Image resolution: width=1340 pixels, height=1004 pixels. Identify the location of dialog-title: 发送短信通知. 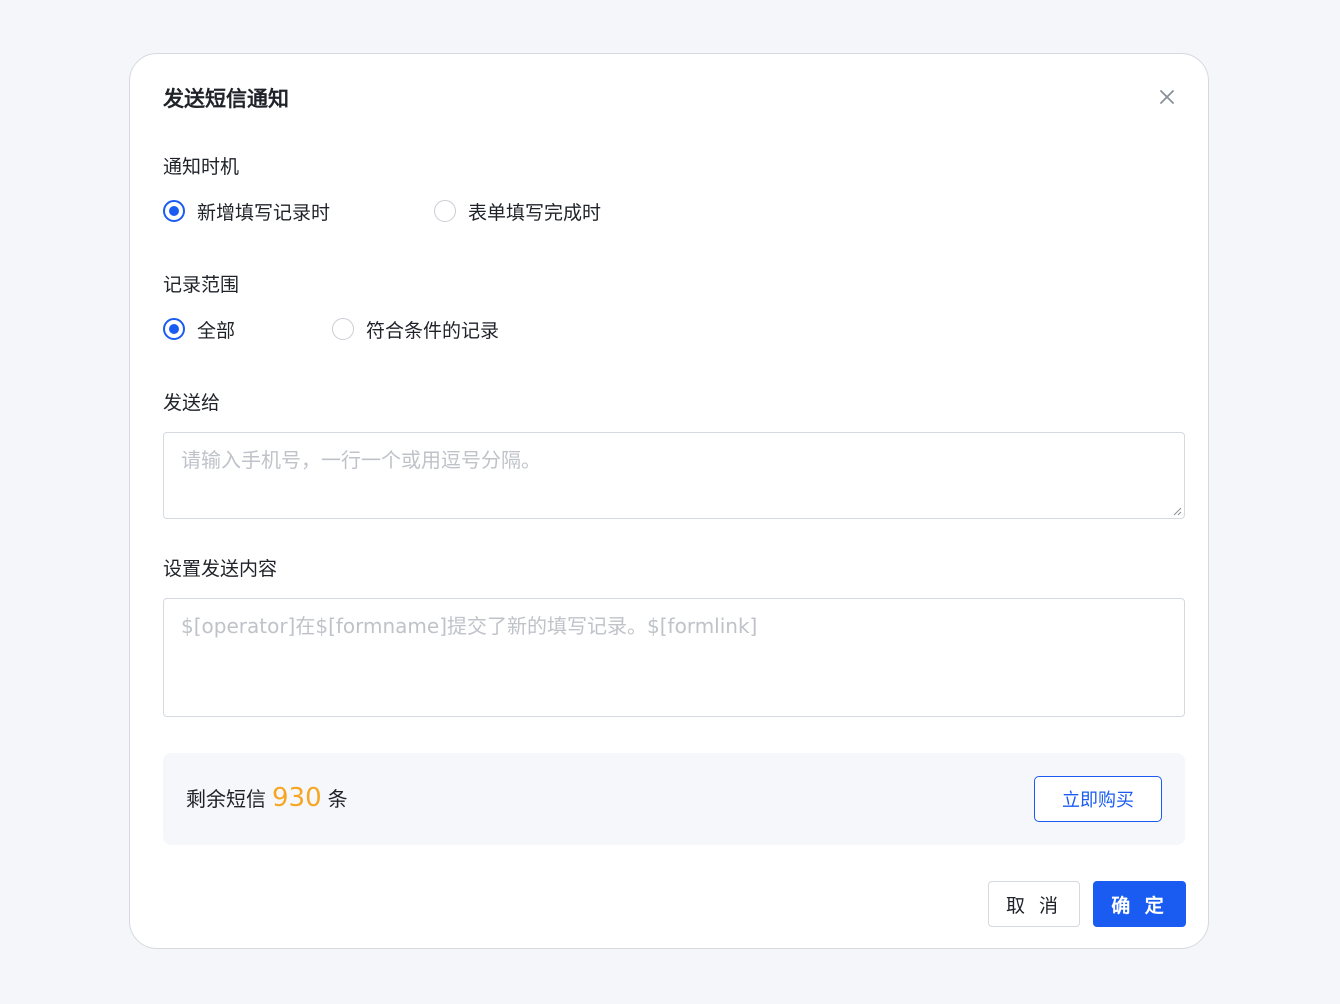
(226, 99).